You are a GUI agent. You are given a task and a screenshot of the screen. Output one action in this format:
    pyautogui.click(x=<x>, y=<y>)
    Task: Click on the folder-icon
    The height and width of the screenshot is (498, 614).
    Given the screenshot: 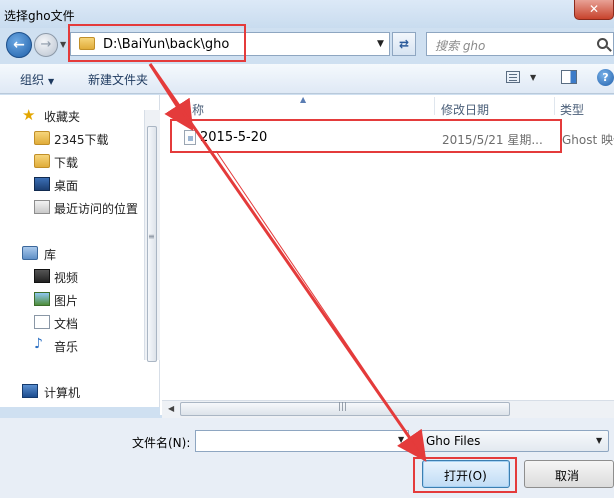 What is the action you would take?
    pyautogui.click(x=42, y=138)
    